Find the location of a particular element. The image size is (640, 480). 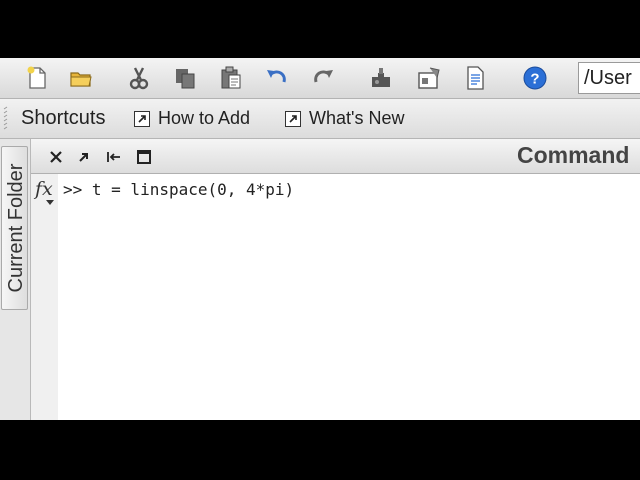

shortcuts-label: Shortcuts is located at coordinates (63, 118).